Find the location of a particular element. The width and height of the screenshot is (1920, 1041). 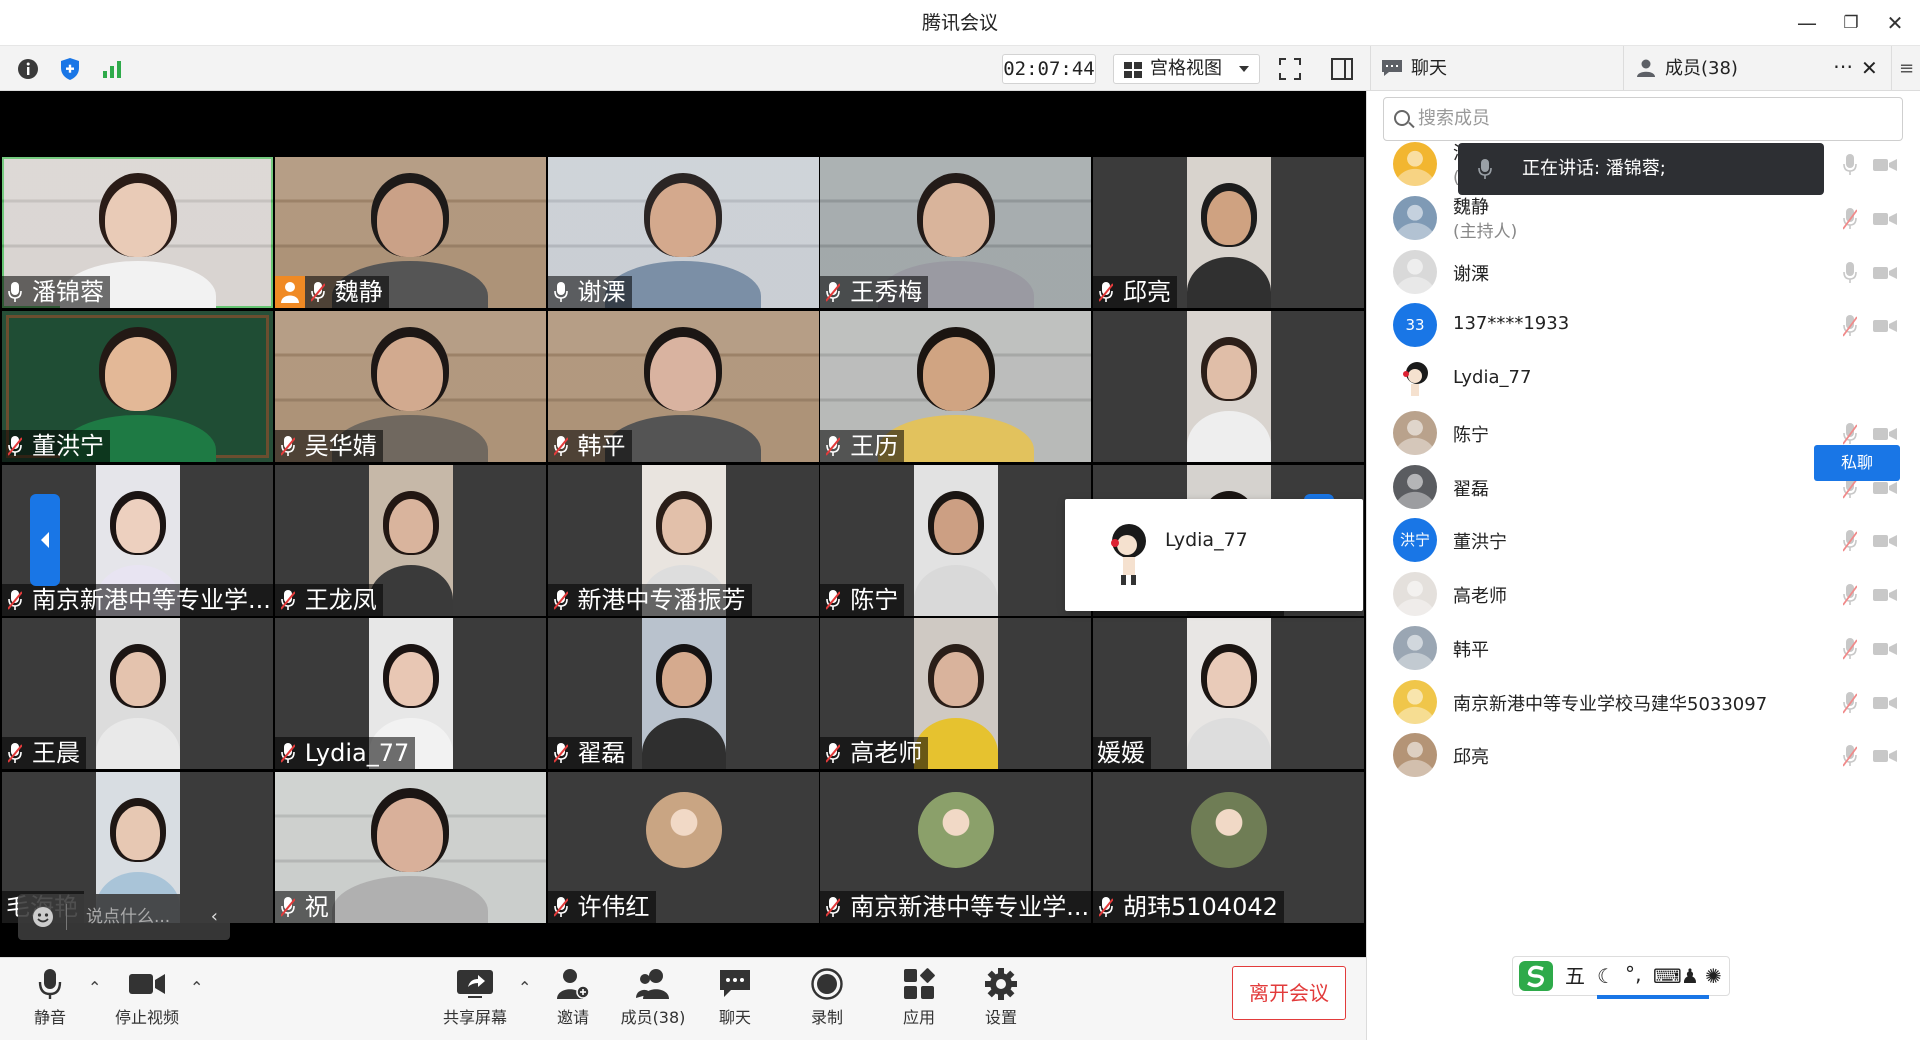

video-tile: 新港中专潘振芳 is located at coordinates (683, 540).